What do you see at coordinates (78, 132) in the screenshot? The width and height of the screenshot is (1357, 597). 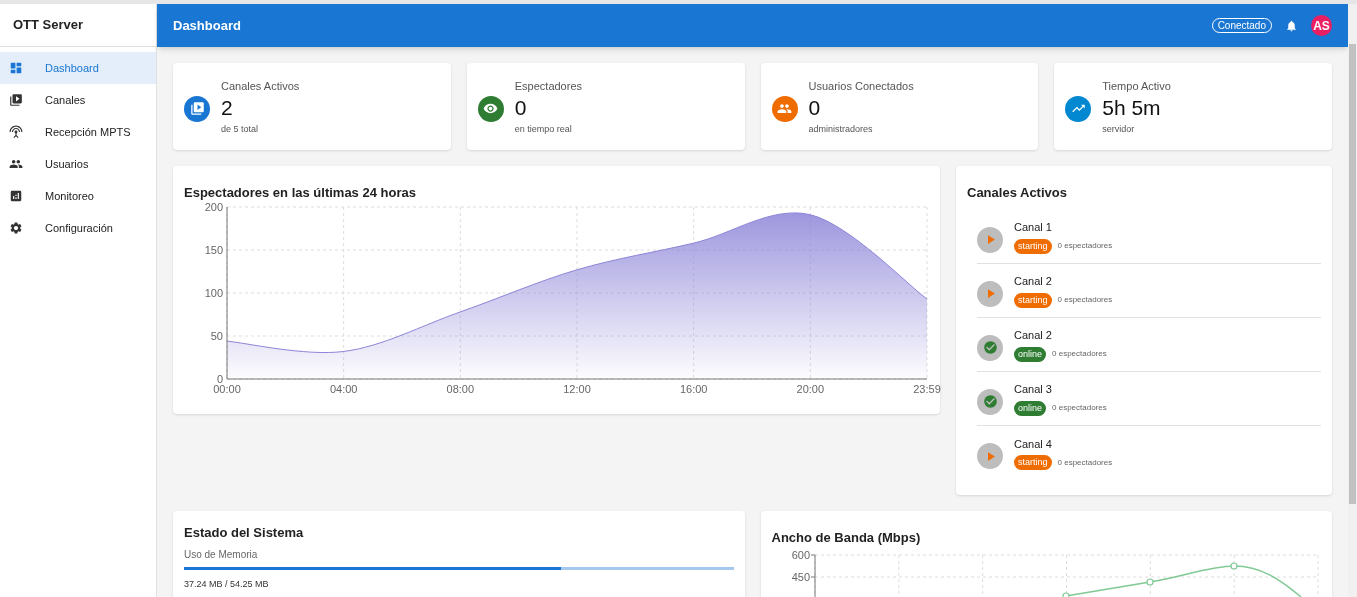 I see `nav-item: Recepción MPTS` at bounding box center [78, 132].